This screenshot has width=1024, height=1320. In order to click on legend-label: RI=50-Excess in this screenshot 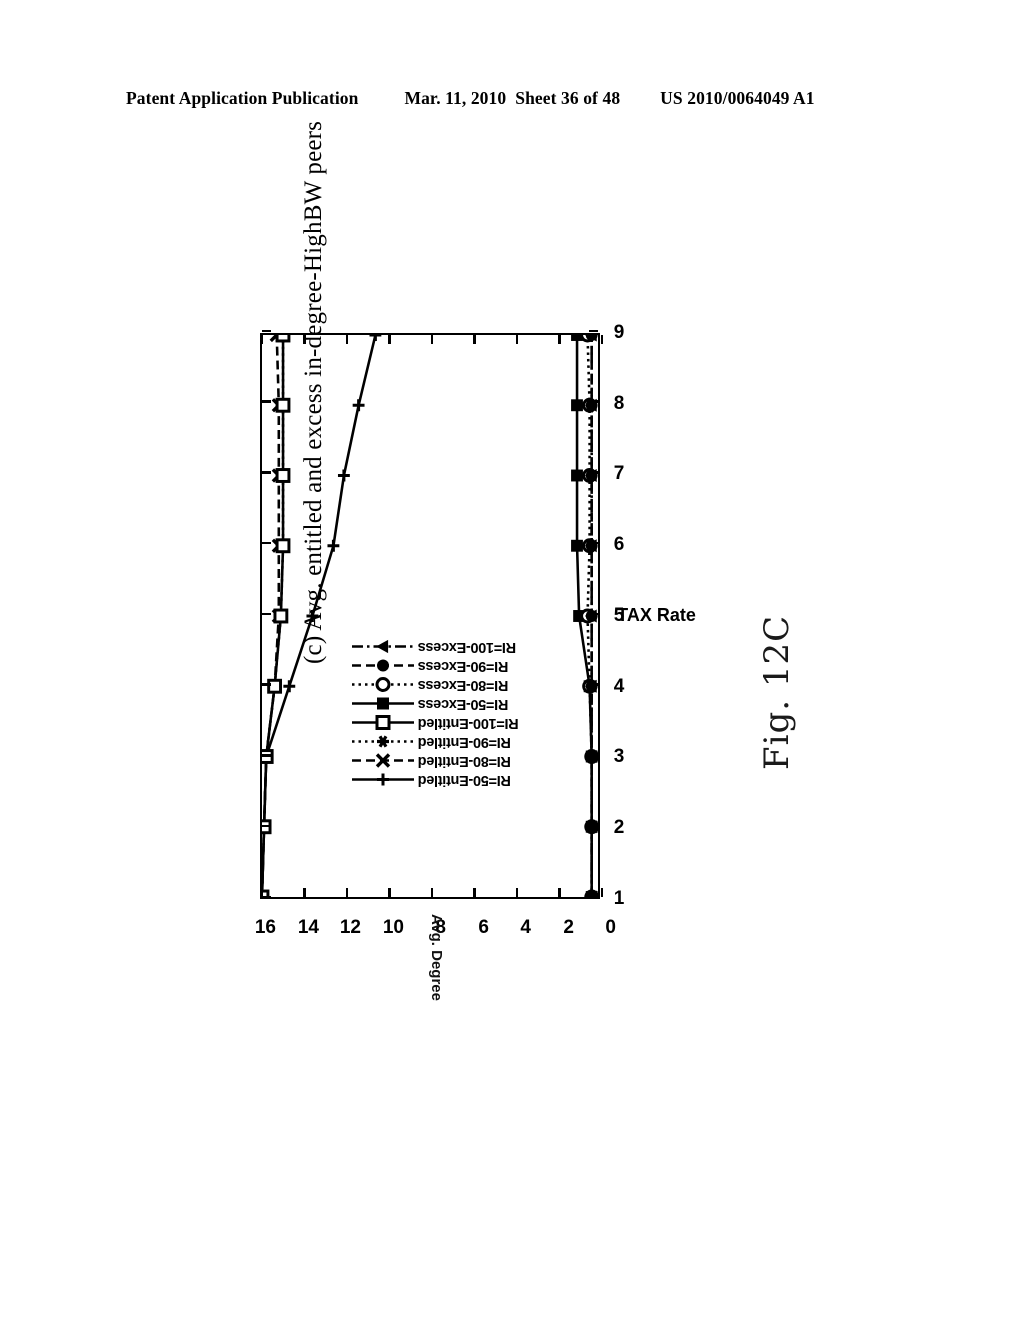, I will do `click(463, 704)`.